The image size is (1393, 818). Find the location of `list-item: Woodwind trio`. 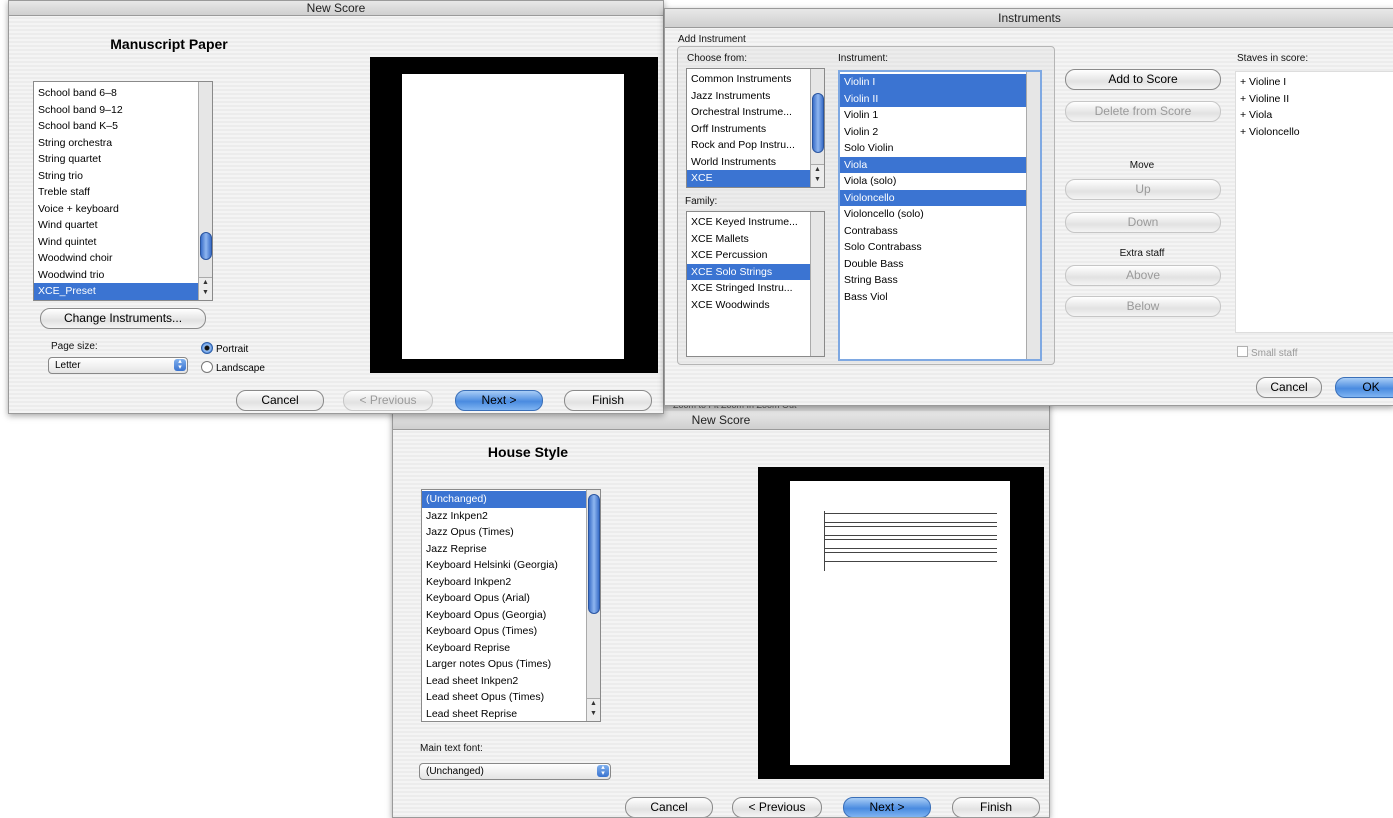

list-item: Woodwind trio is located at coordinates (123, 275).